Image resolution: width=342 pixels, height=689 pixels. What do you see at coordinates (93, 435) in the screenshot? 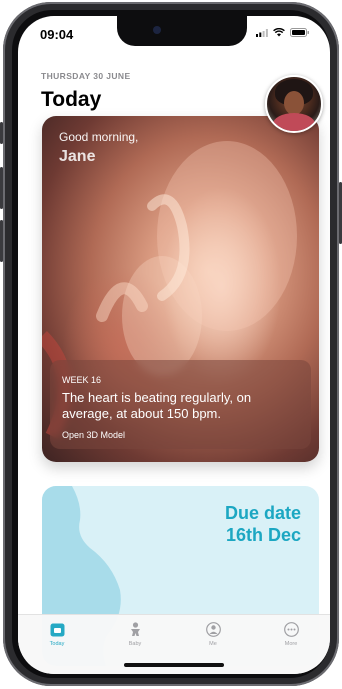
I see `open-3d-model-link: Open 3D Model` at bounding box center [93, 435].